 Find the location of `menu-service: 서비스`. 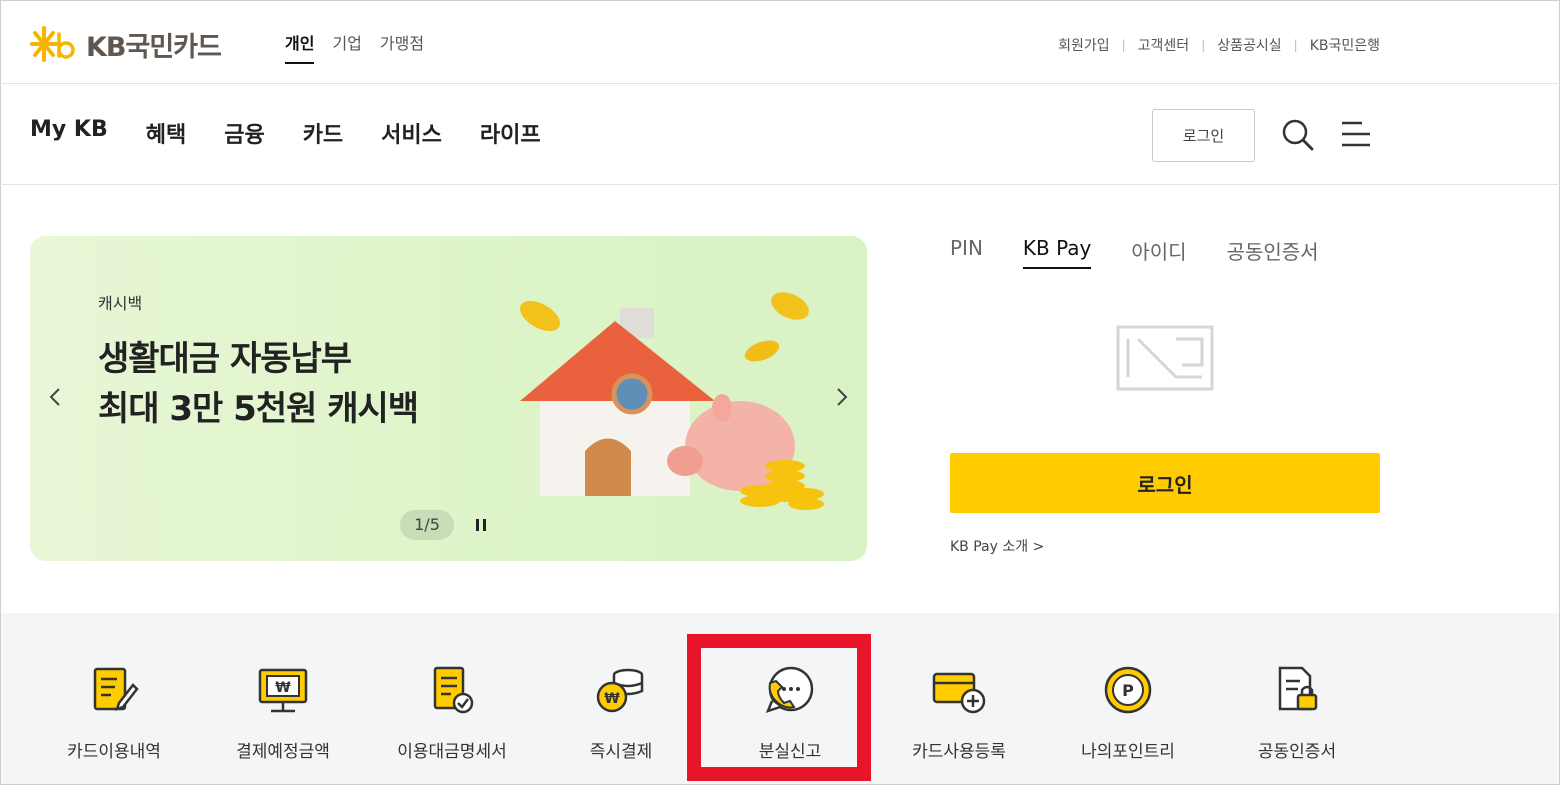

menu-service: 서비스 is located at coordinates (411, 133).